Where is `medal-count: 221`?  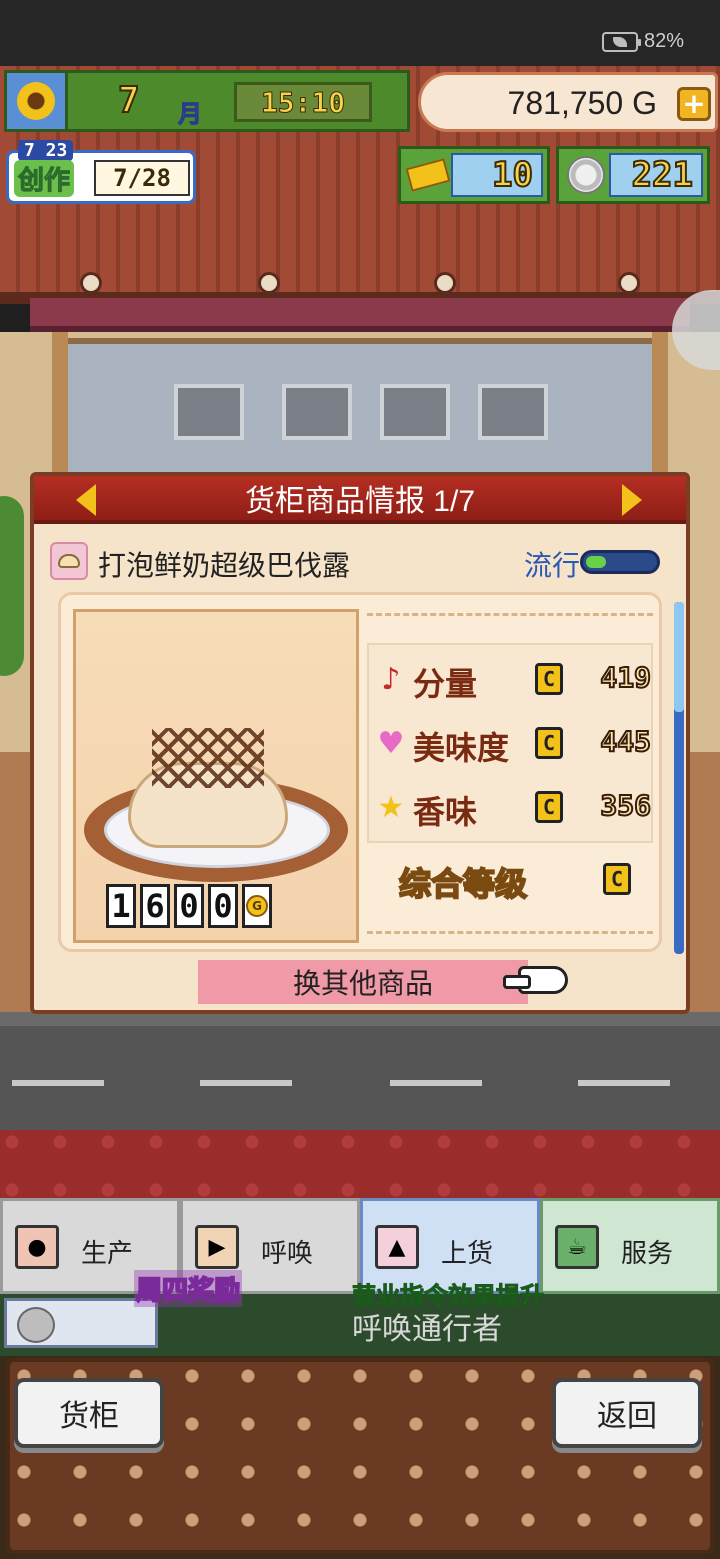
medal-count: 221 is located at coordinates (656, 175).